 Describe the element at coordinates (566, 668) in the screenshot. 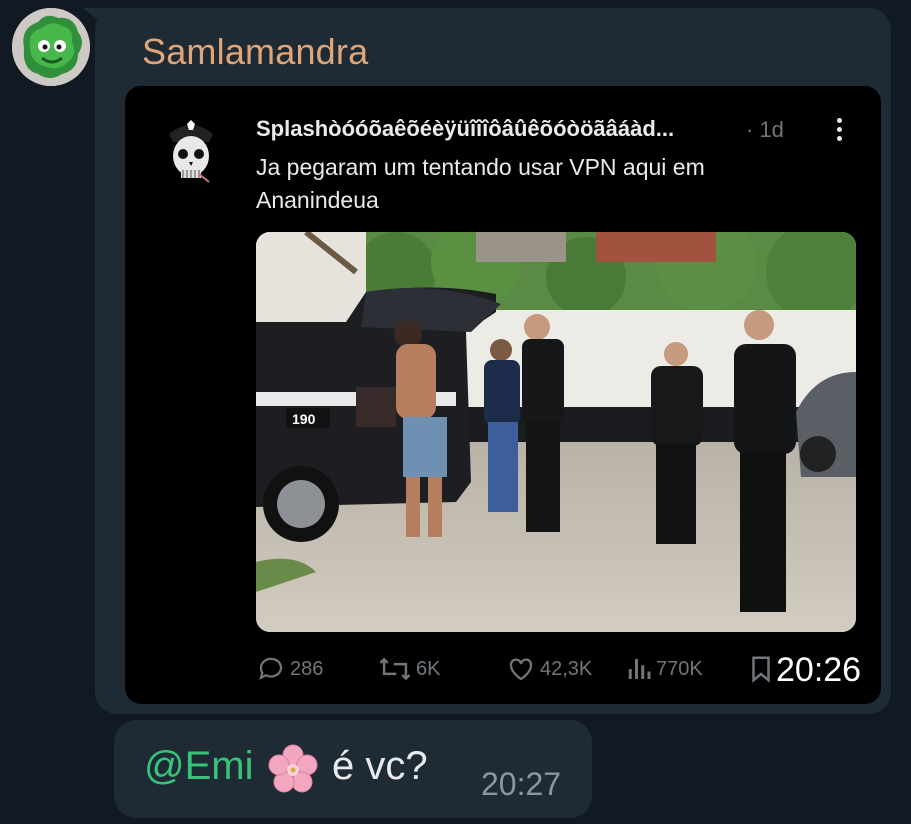

I see `like-count: 42,3K` at that location.